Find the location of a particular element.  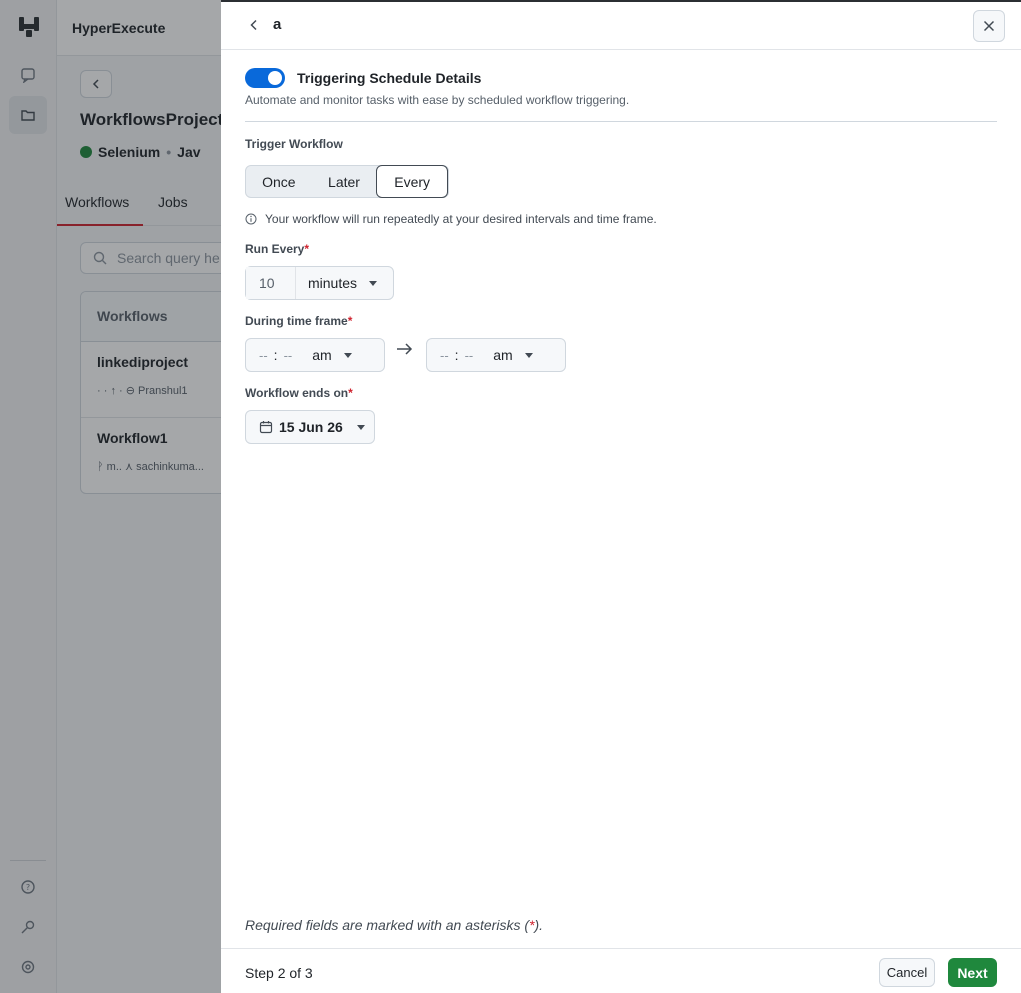

drawer-footer: Step 2 of 3 Cancel Next is located at coordinates (621, 970).